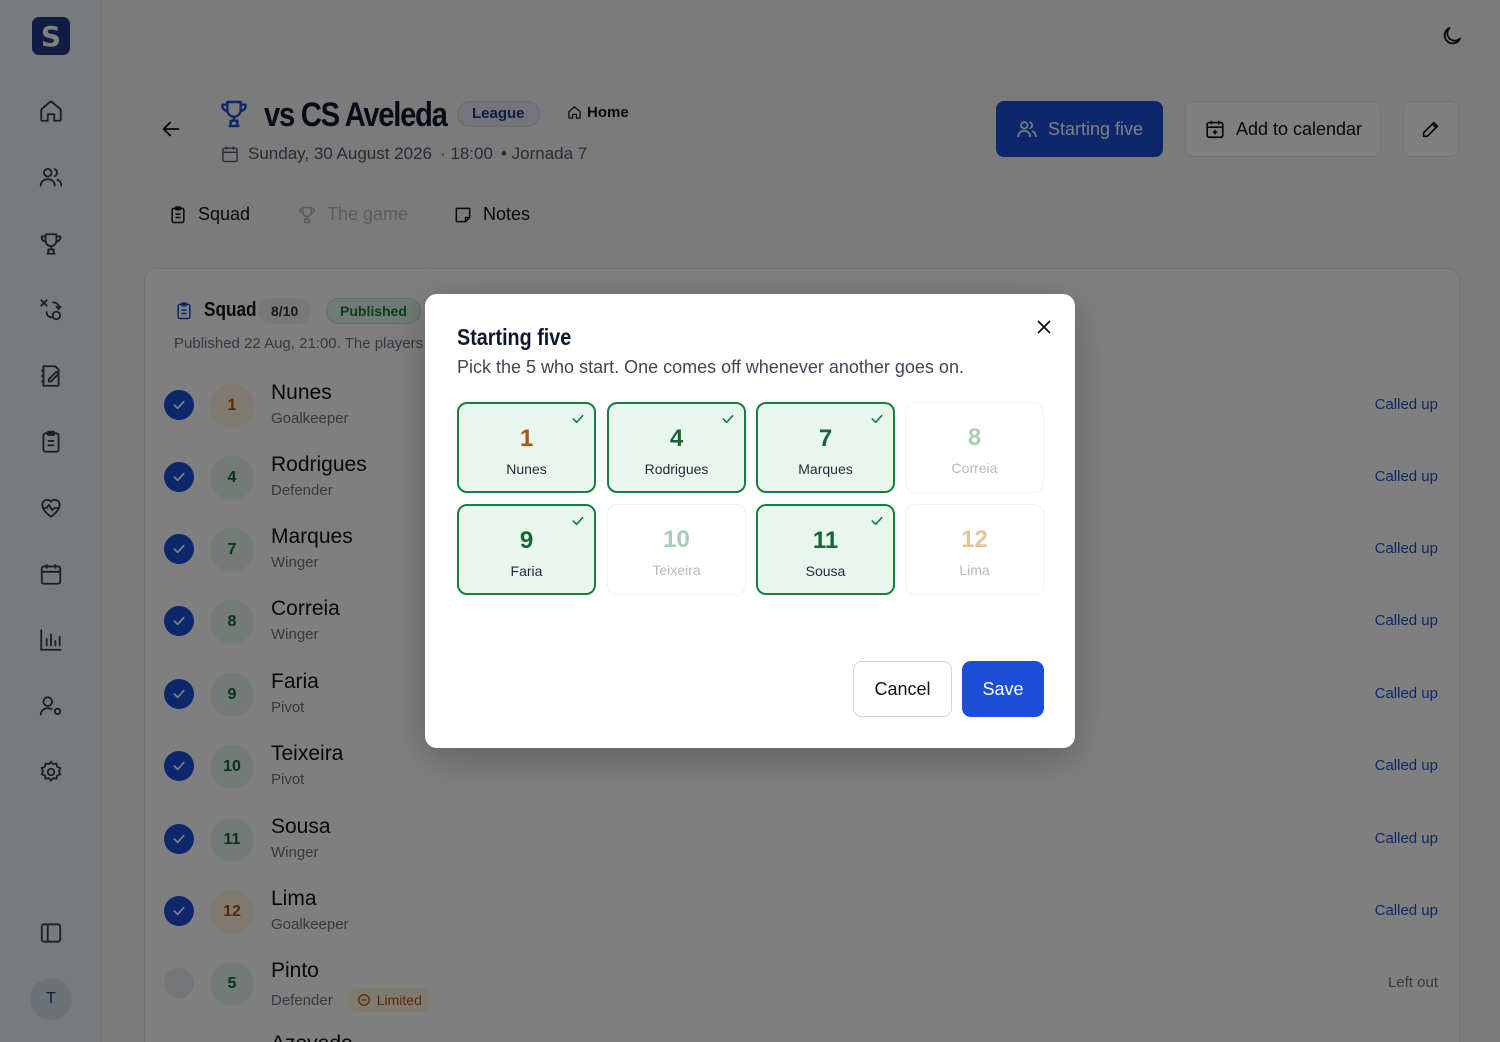  I want to click on starter-option: 1 Nunes, so click(526, 447).